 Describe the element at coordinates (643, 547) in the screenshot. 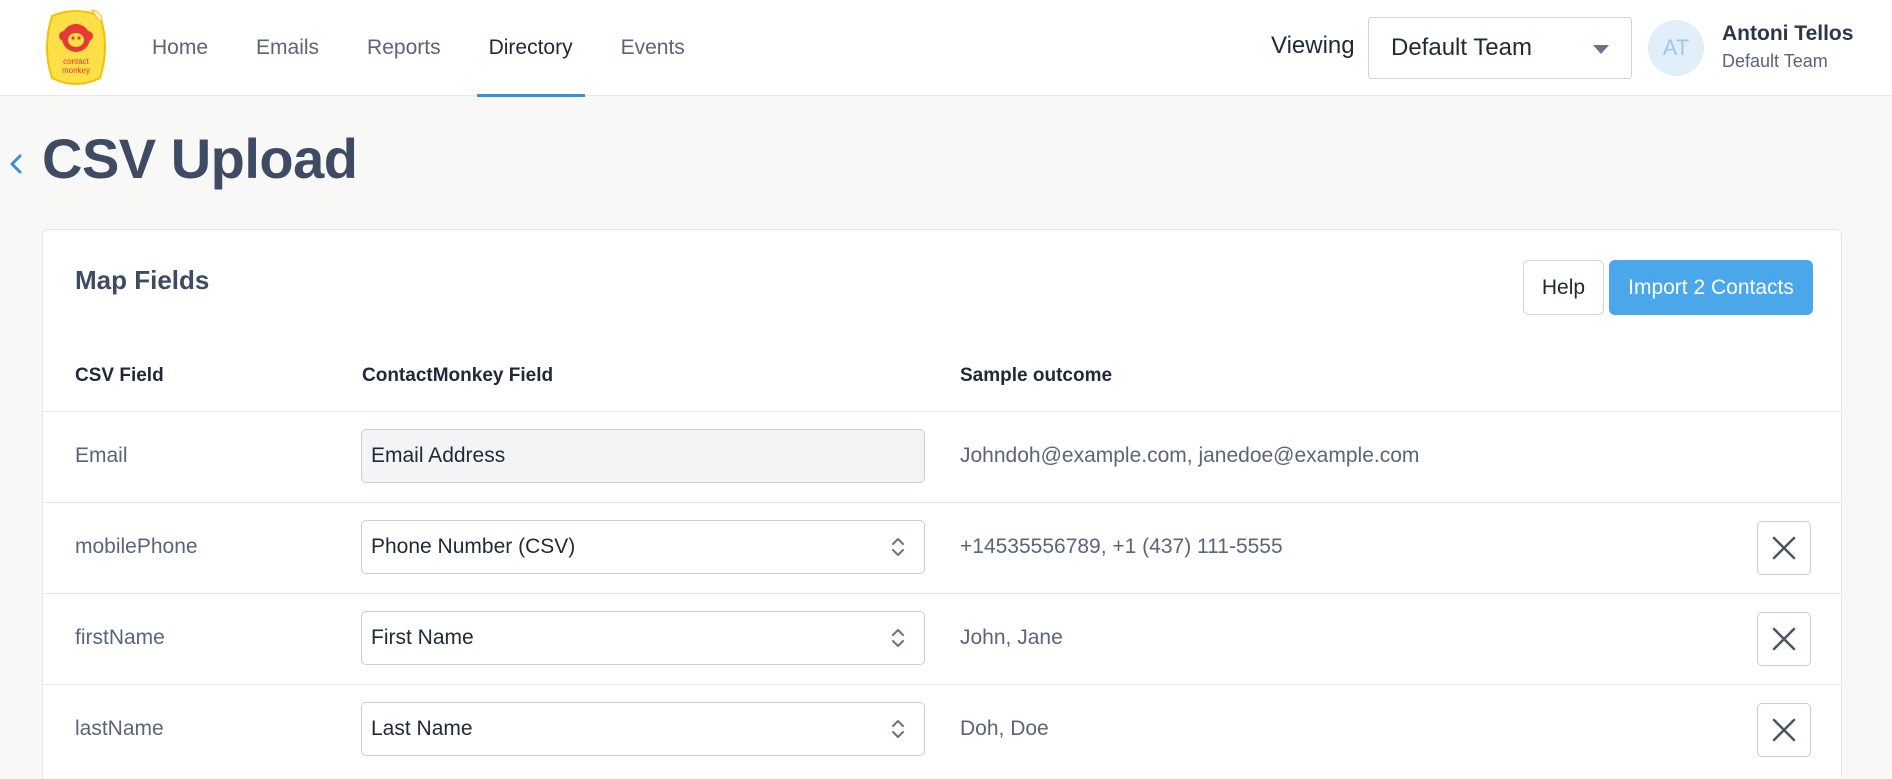

I see `contactmonkey-field-select: Phone Number (CSV)` at that location.